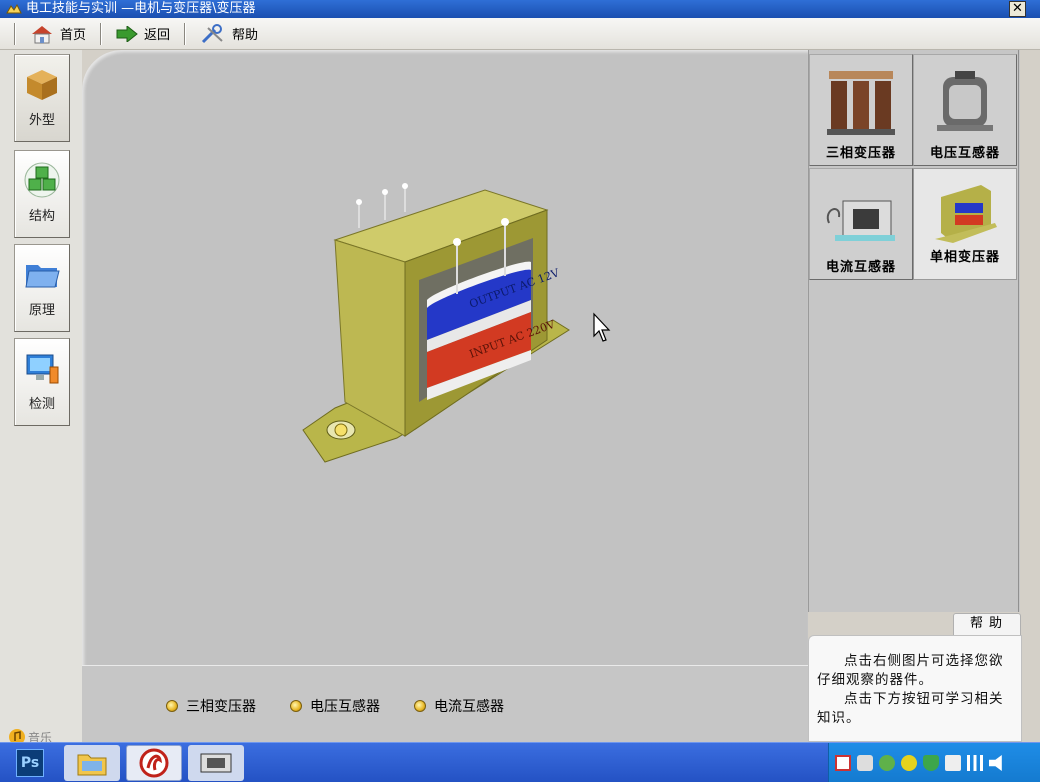  I want to click on back-button: 返回, so click(143, 34).